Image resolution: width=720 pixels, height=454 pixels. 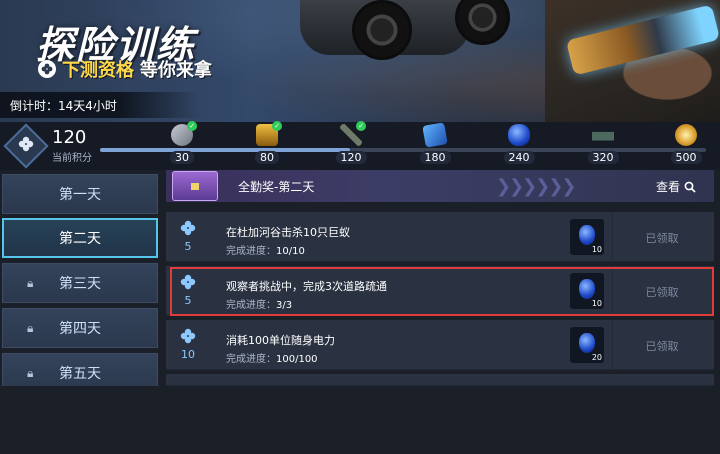 I want to click on gear-icon: ✓, so click(x=184, y=133).